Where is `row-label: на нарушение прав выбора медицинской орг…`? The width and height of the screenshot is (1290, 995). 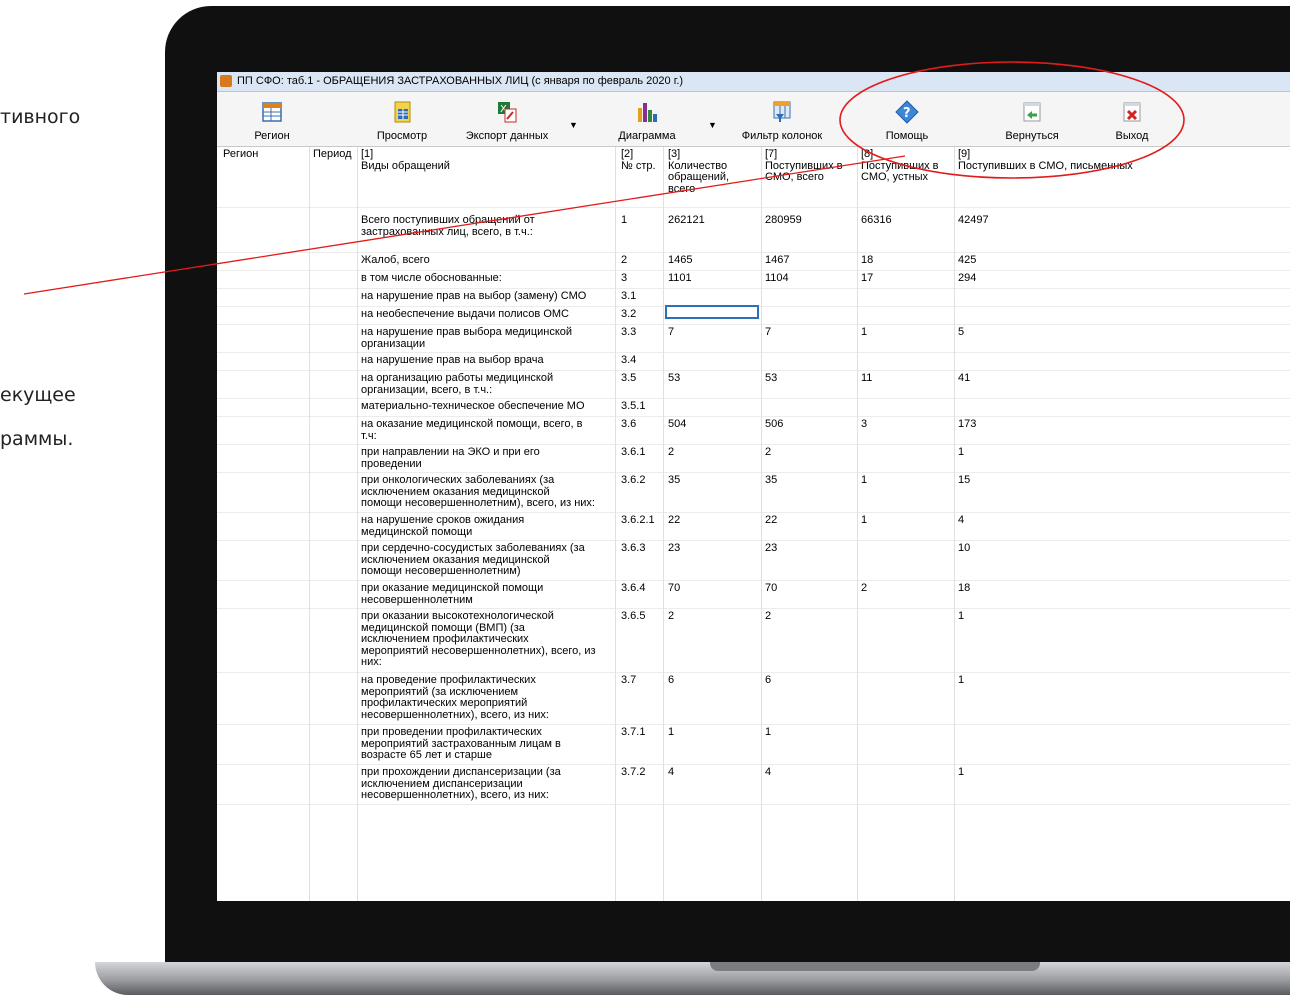
row-label: на нарушение прав выбора медицинской орг… is located at coordinates (466, 338).